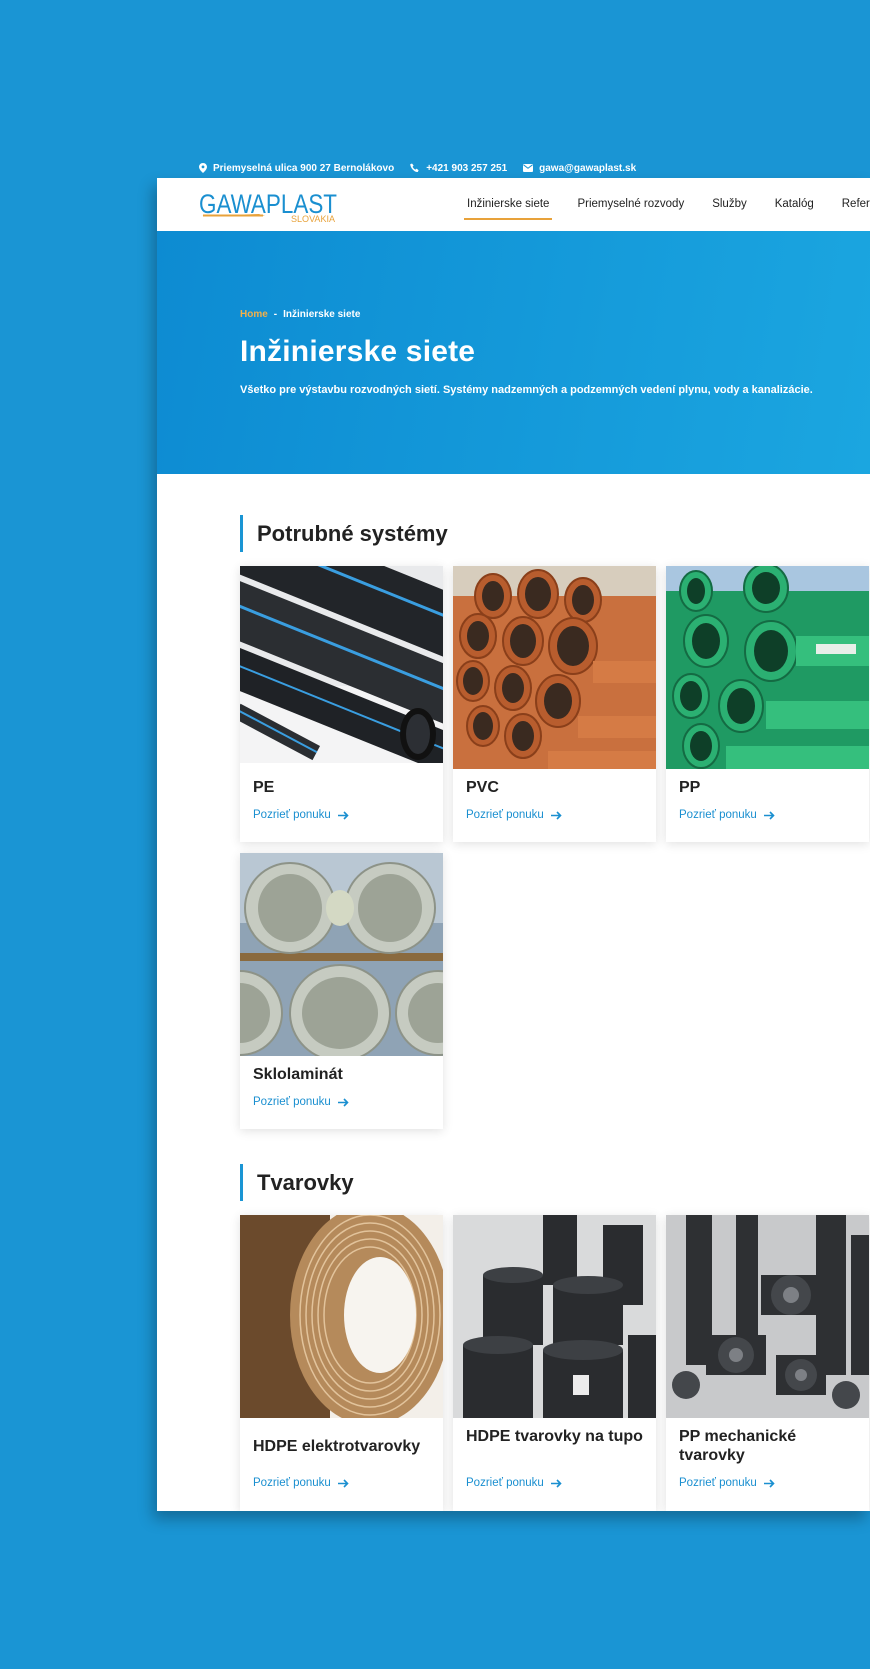 Image resolution: width=870 pixels, height=1669 pixels. I want to click on nav-item-sluzby: Služby, so click(729, 204).